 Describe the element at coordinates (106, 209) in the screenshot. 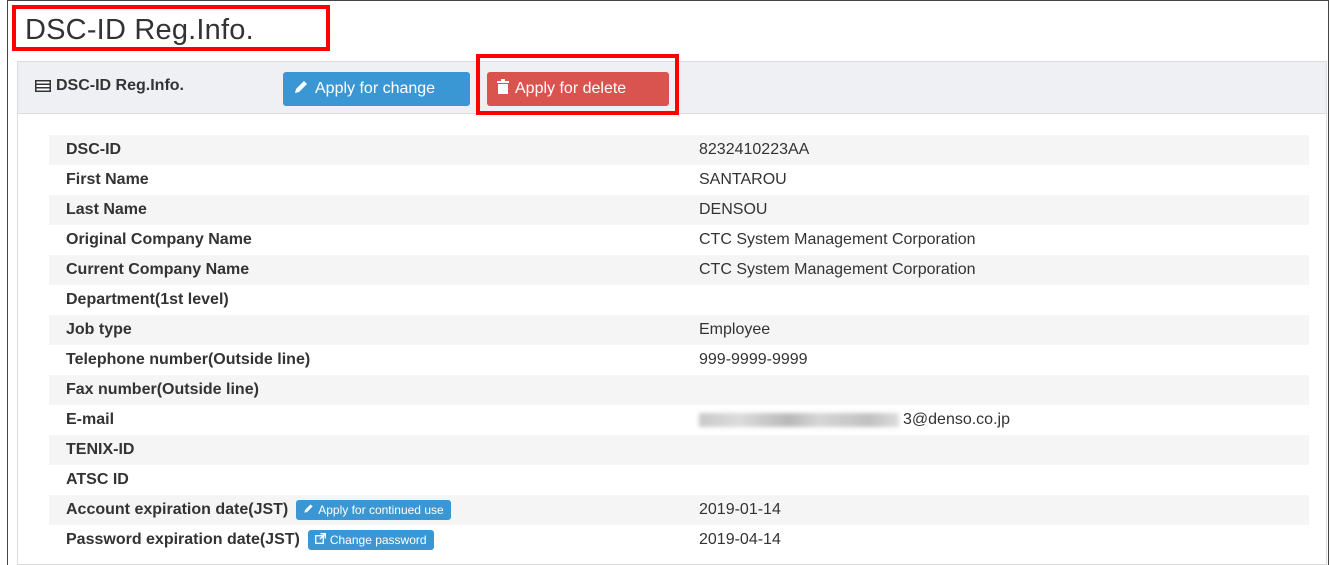

I see `field-label: Last Name` at that location.